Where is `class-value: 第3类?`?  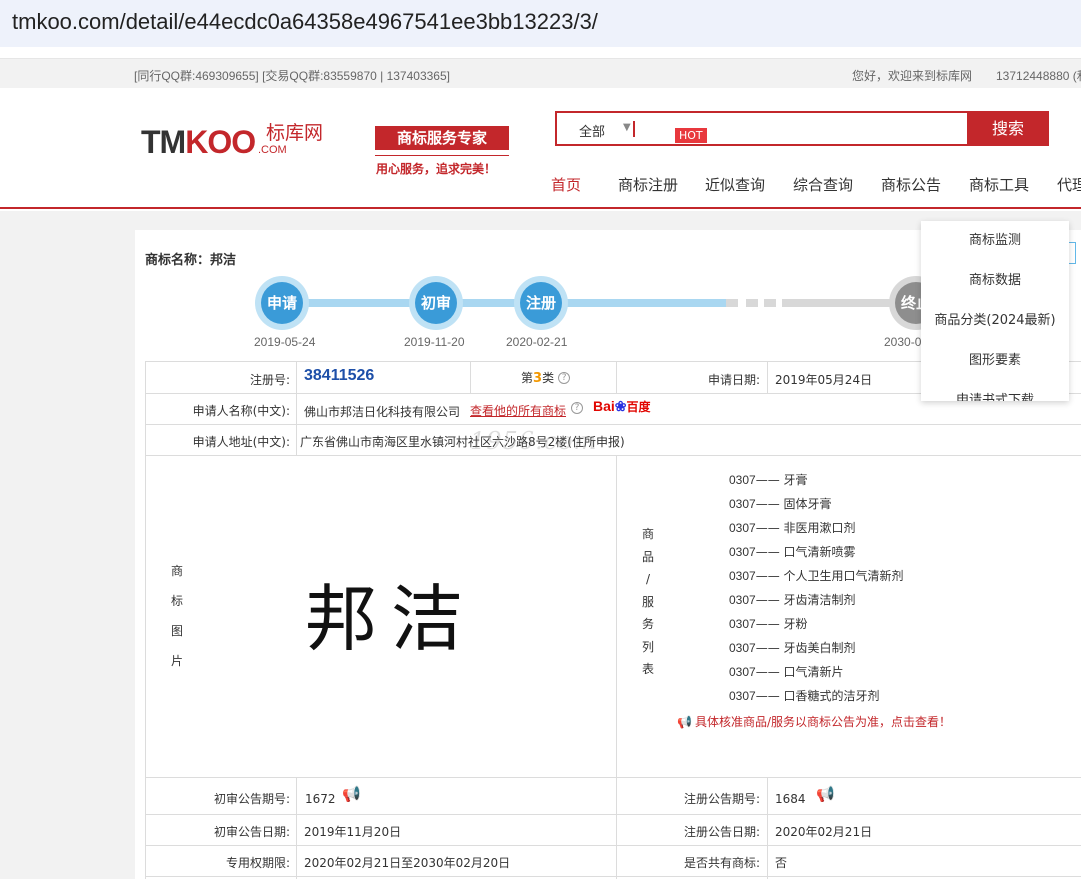 class-value: 第3类? is located at coordinates (546, 377).